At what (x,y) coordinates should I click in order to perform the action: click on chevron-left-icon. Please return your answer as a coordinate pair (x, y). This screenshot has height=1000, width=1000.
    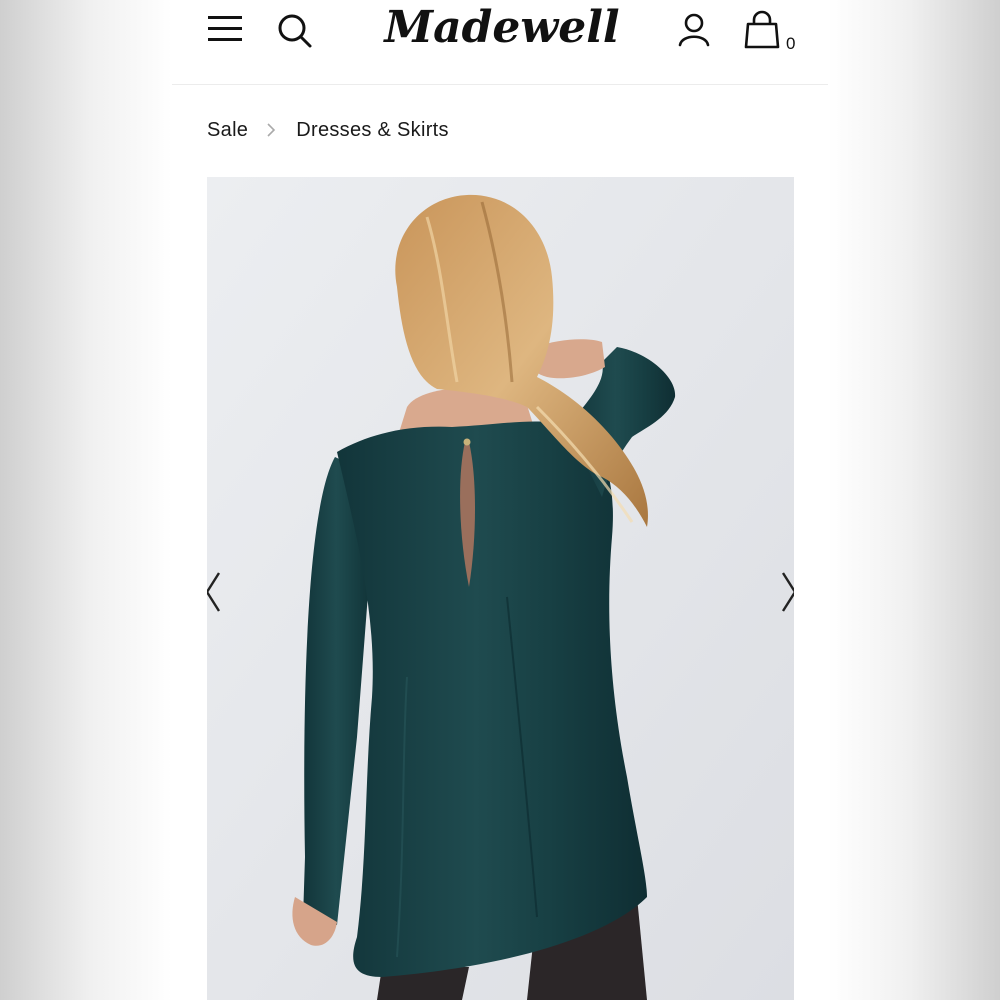
    Looking at the image, I should click on (214, 592).